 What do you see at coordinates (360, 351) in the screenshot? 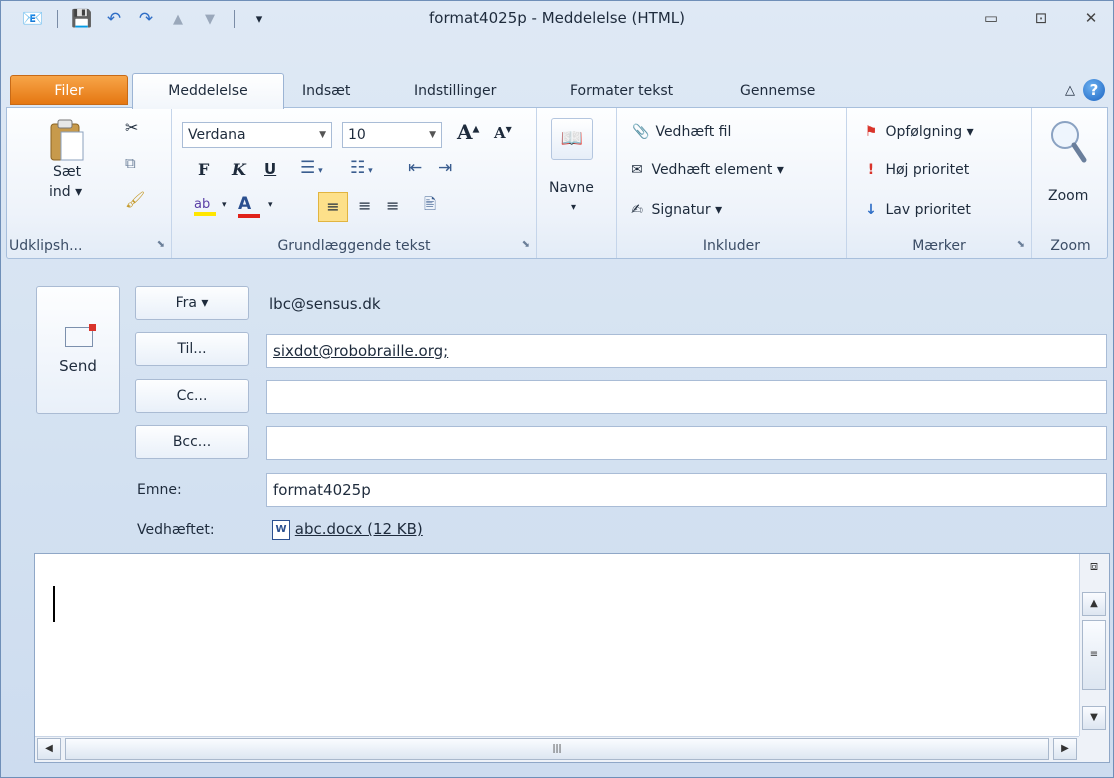
I see `to-recipient: sixdot@robobraille.org;` at bounding box center [360, 351].